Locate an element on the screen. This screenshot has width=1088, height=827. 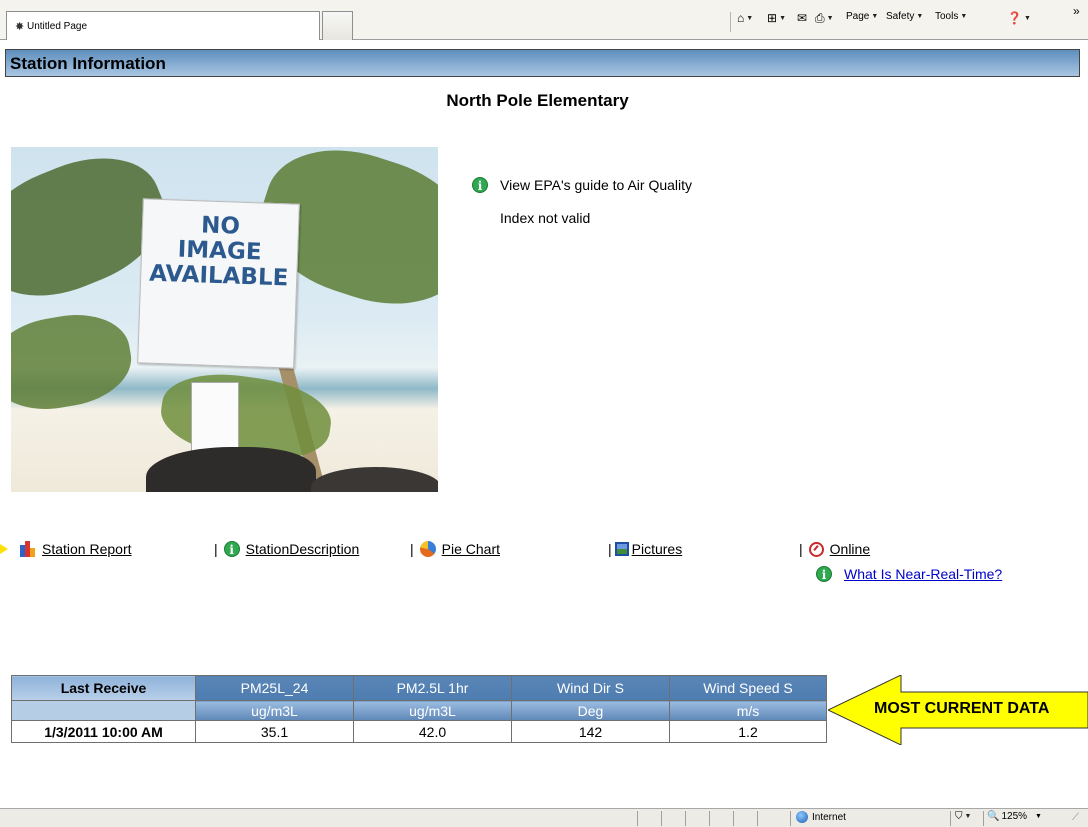
table-row: 1/3/2011 10:00 AM 35.1 42.0 142 1.2 is located at coordinates (419, 731).